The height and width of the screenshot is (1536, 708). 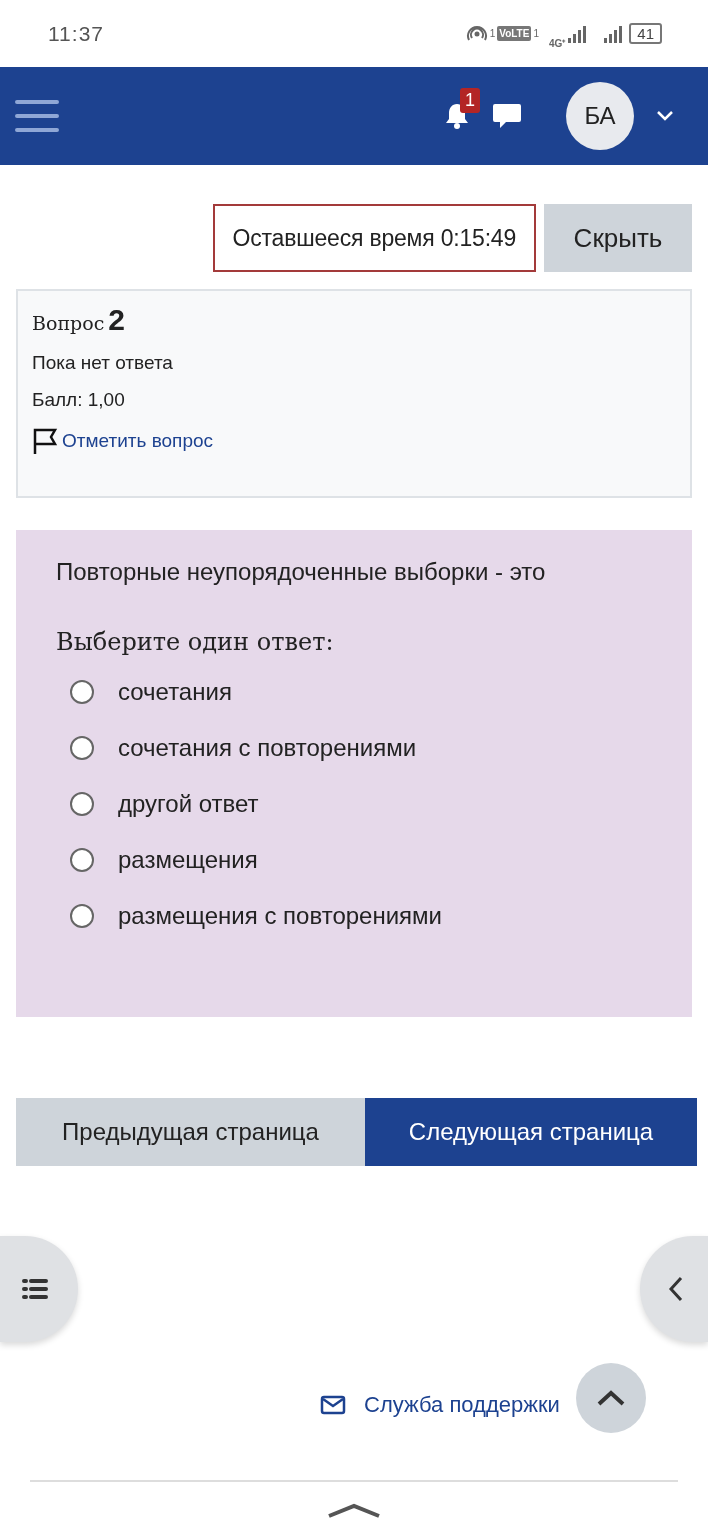 I want to click on battery-icon: 41, so click(x=645, y=33).